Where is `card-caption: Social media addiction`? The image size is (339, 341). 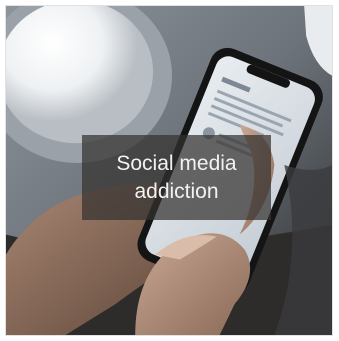 card-caption: Social media addiction is located at coordinates (176, 177).